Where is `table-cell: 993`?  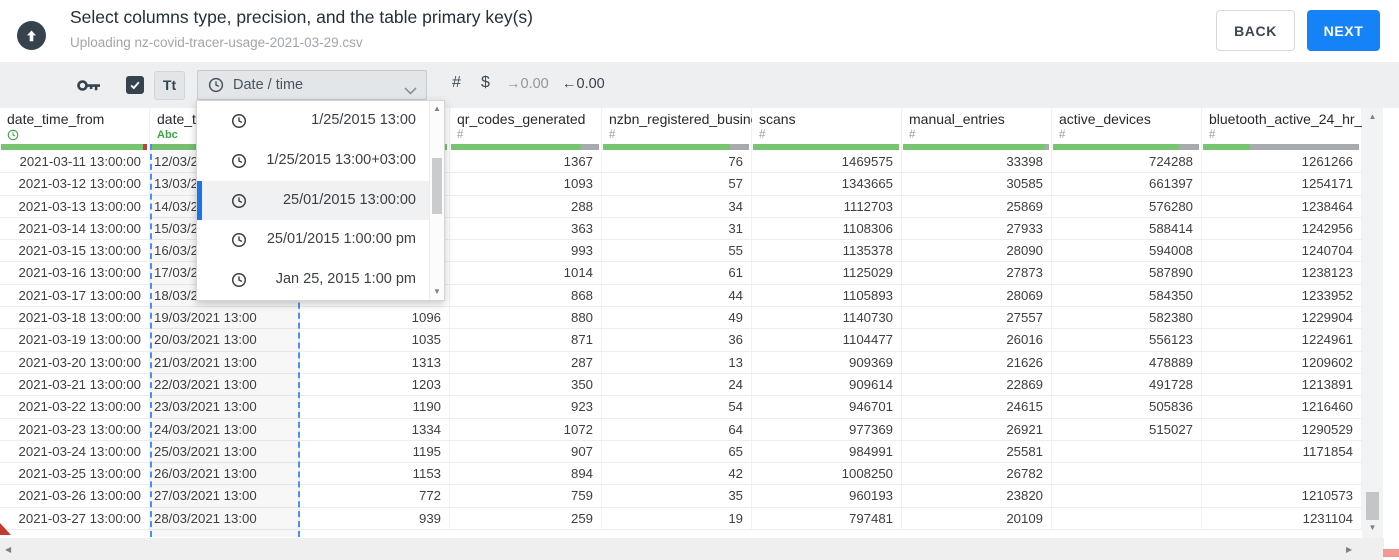 table-cell: 993 is located at coordinates (526, 251).